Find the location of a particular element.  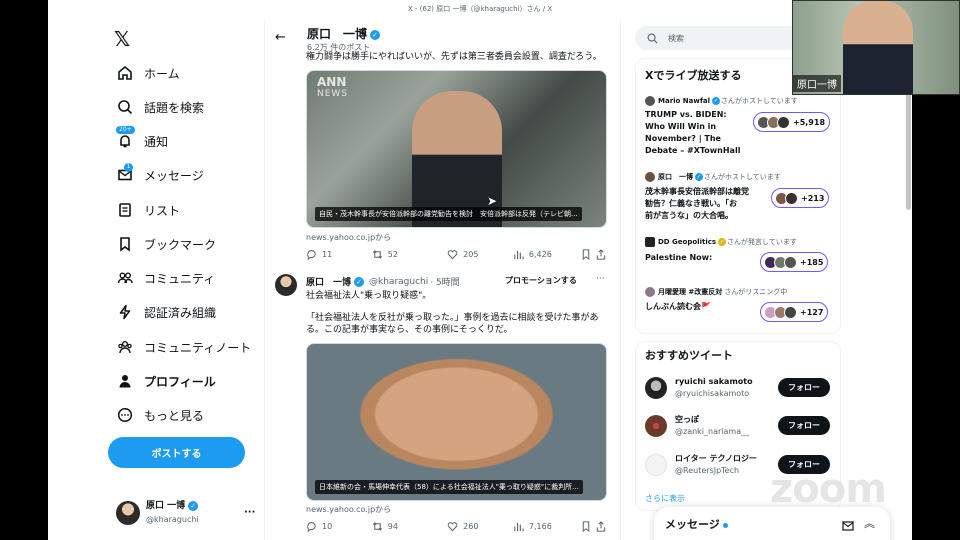

zoom-video-tile: 原口一博 is located at coordinates (876, 47).